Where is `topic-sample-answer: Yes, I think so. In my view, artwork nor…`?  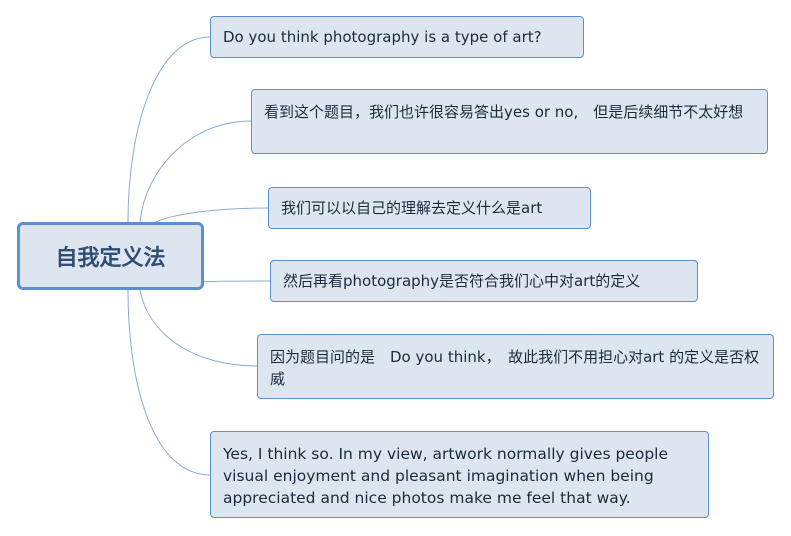 topic-sample-answer: Yes, I think so. In my view, artwork nor… is located at coordinates (459, 474).